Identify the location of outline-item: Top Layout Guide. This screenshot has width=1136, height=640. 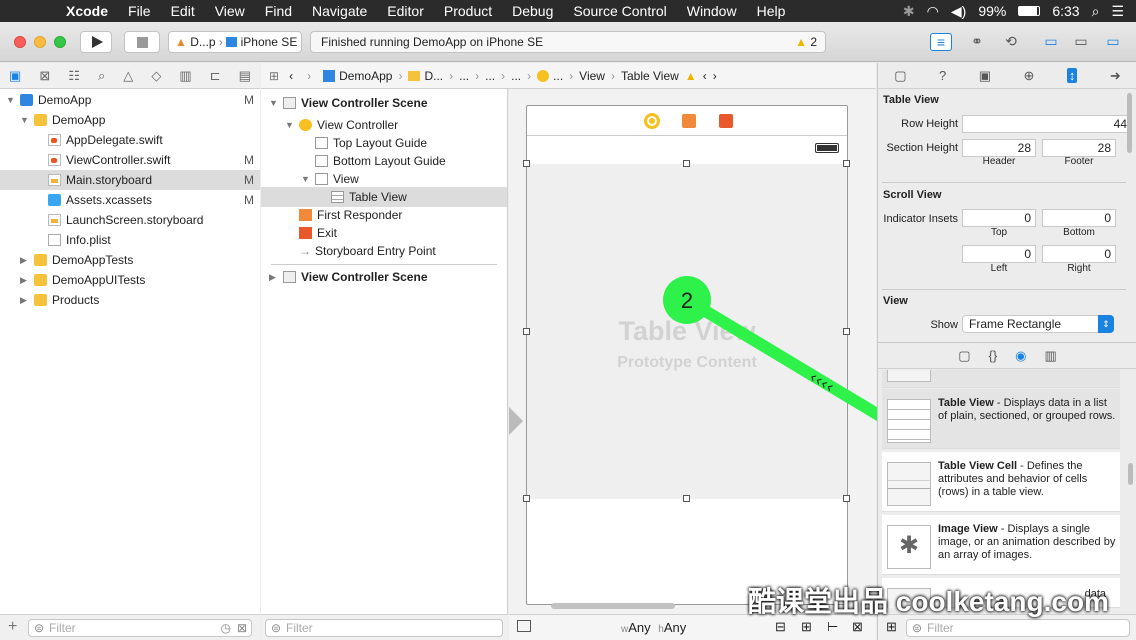
(384, 143).